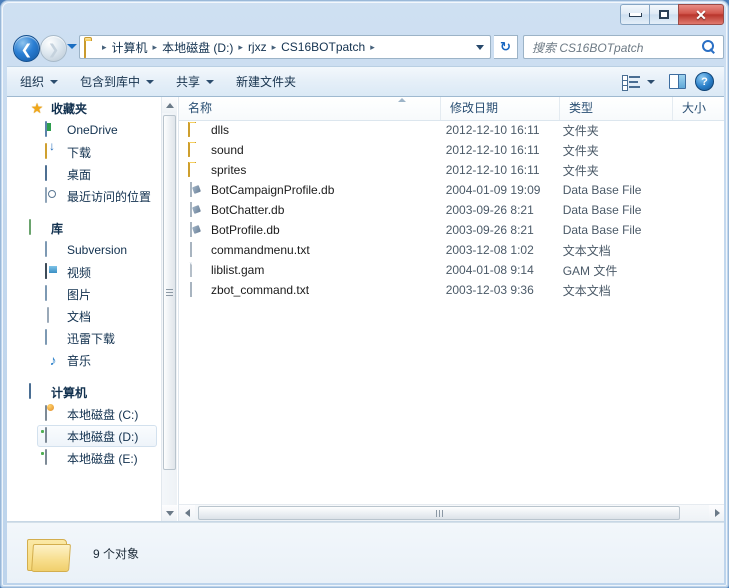  What do you see at coordinates (53, 293) in the screenshot?
I see `pictures-icon` at bounding box center [53, 293].